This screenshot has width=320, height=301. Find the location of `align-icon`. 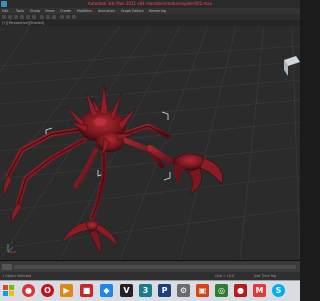

align-icon is located at coordinates (54, 17).